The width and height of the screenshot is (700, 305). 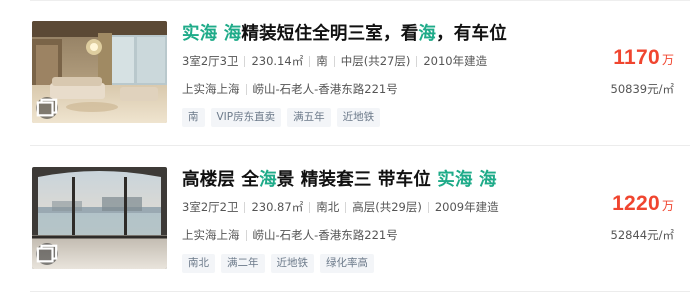 I want to click on price-value: 1170, so click(x=636, y=57).